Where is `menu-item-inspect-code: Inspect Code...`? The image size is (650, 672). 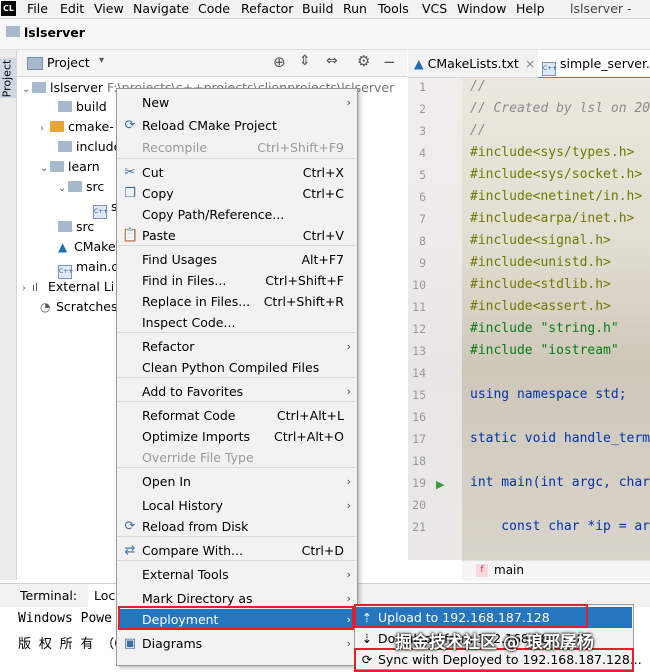 menu-item-inspect-code: Inspect Code... is located at coordinates (237, 322).